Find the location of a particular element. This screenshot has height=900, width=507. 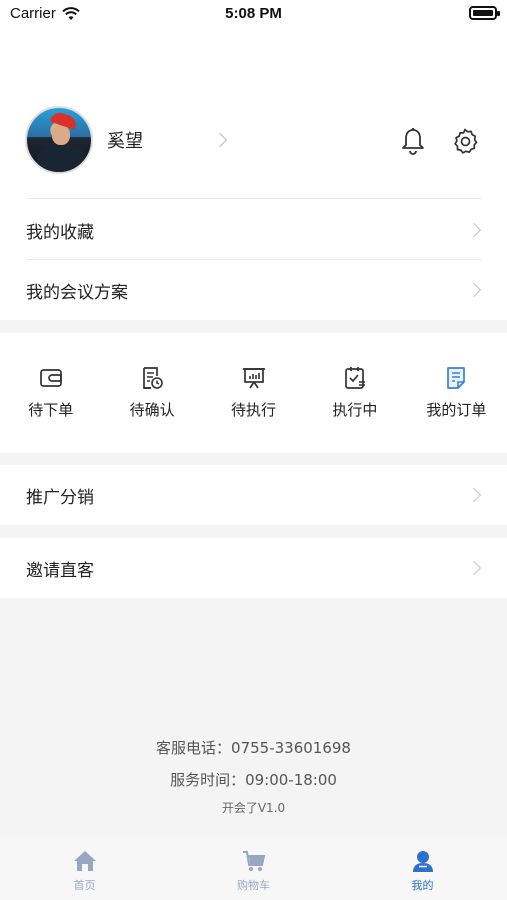

app-version: 开会了V1.0 is located at coordinates (253, 808).